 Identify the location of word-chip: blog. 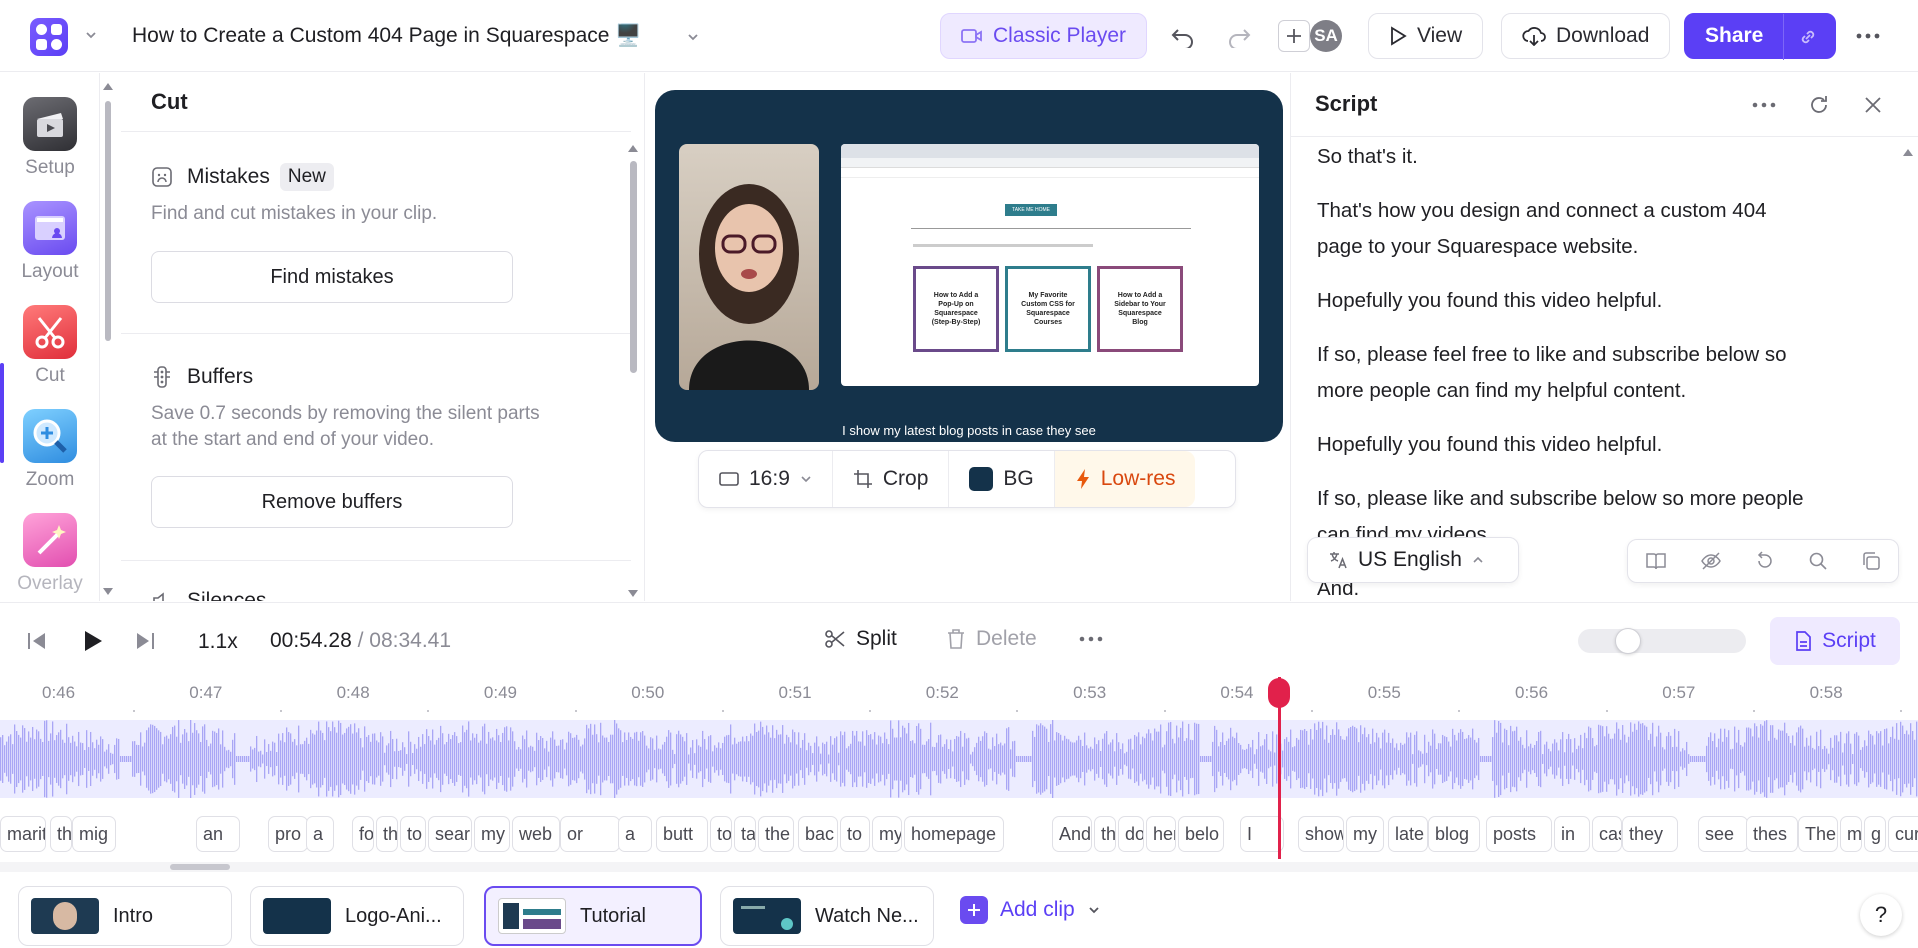
(1454, 834).